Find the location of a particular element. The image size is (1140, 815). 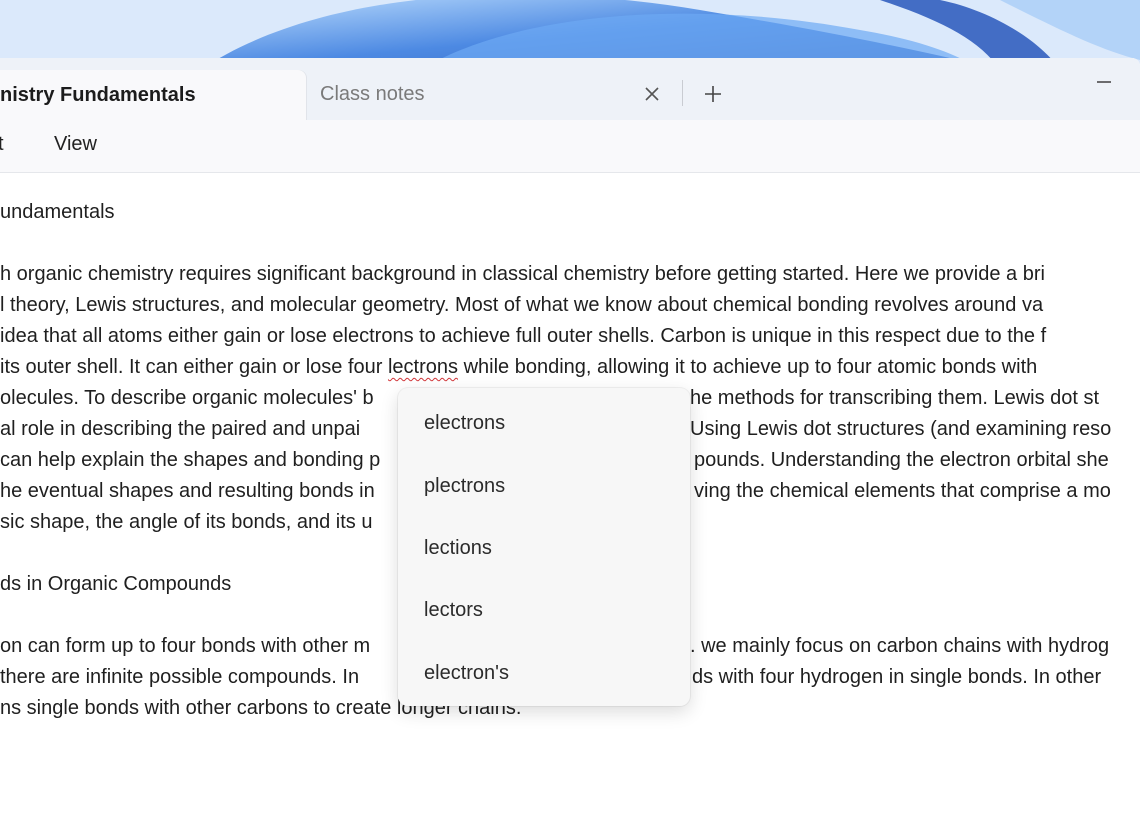

misspelled-word: lectrons is located at coordinates (423, 367).